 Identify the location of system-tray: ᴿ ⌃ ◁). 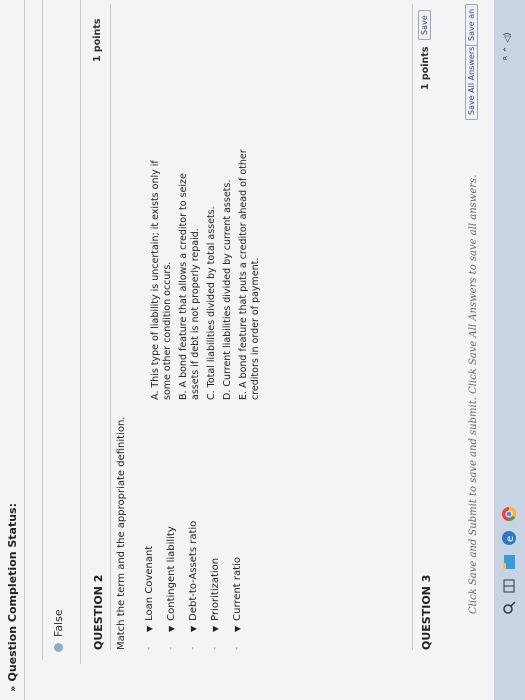
(508, 46).